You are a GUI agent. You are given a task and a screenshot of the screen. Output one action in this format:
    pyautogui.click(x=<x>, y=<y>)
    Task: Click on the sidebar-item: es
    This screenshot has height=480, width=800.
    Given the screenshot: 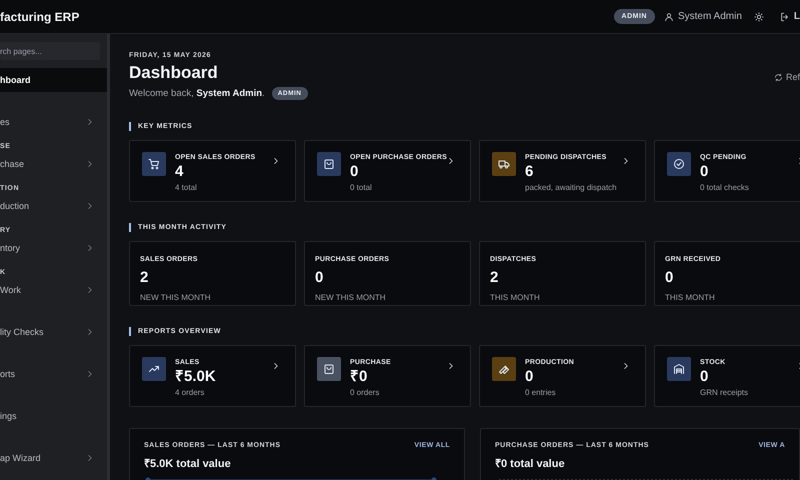 What is the action you would take?
    pyautogui.click(x=53, y=122)
    